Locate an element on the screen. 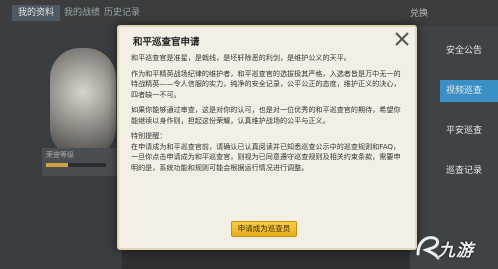 Image resolution: width=498 pixels, height=269 pixels. close-icon is located at coordinates (402, 39).